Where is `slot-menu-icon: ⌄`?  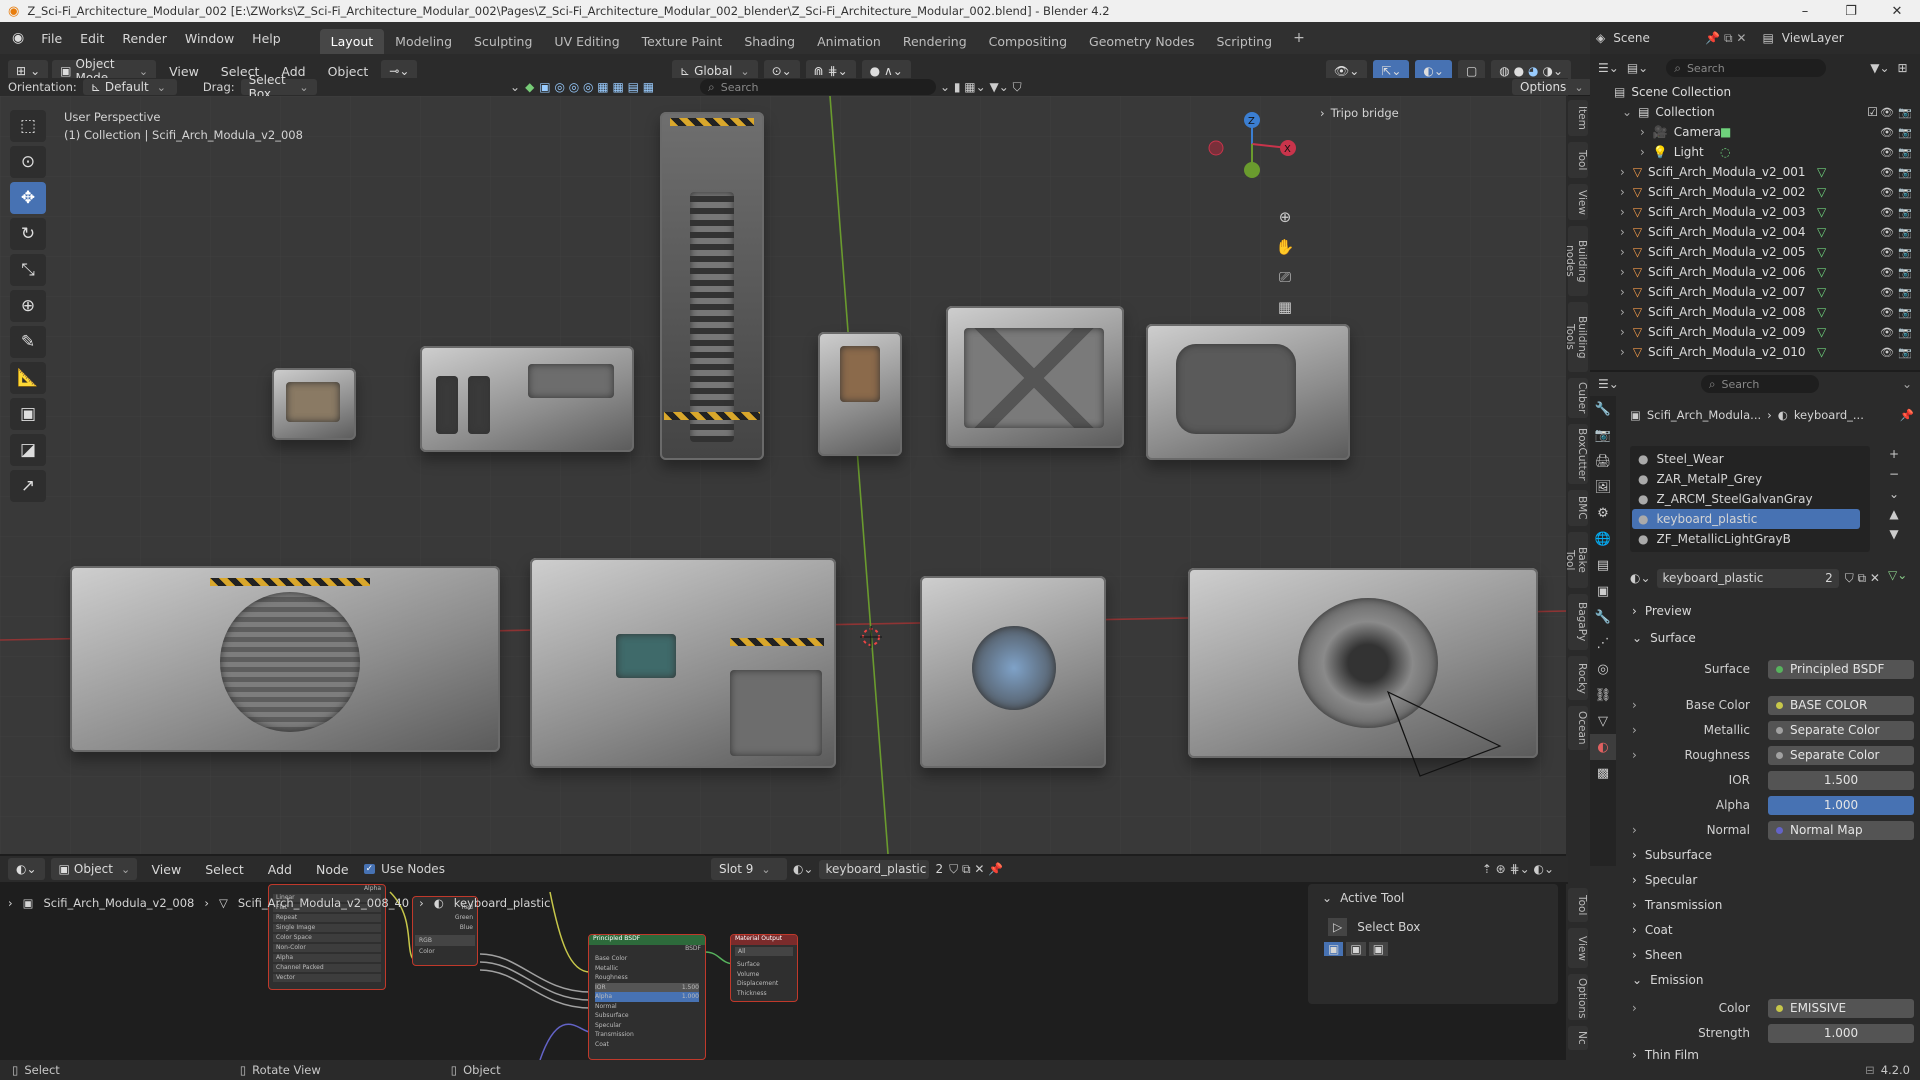
slot-menu-icon: ⌄ is located at coordinates (1894, 494).